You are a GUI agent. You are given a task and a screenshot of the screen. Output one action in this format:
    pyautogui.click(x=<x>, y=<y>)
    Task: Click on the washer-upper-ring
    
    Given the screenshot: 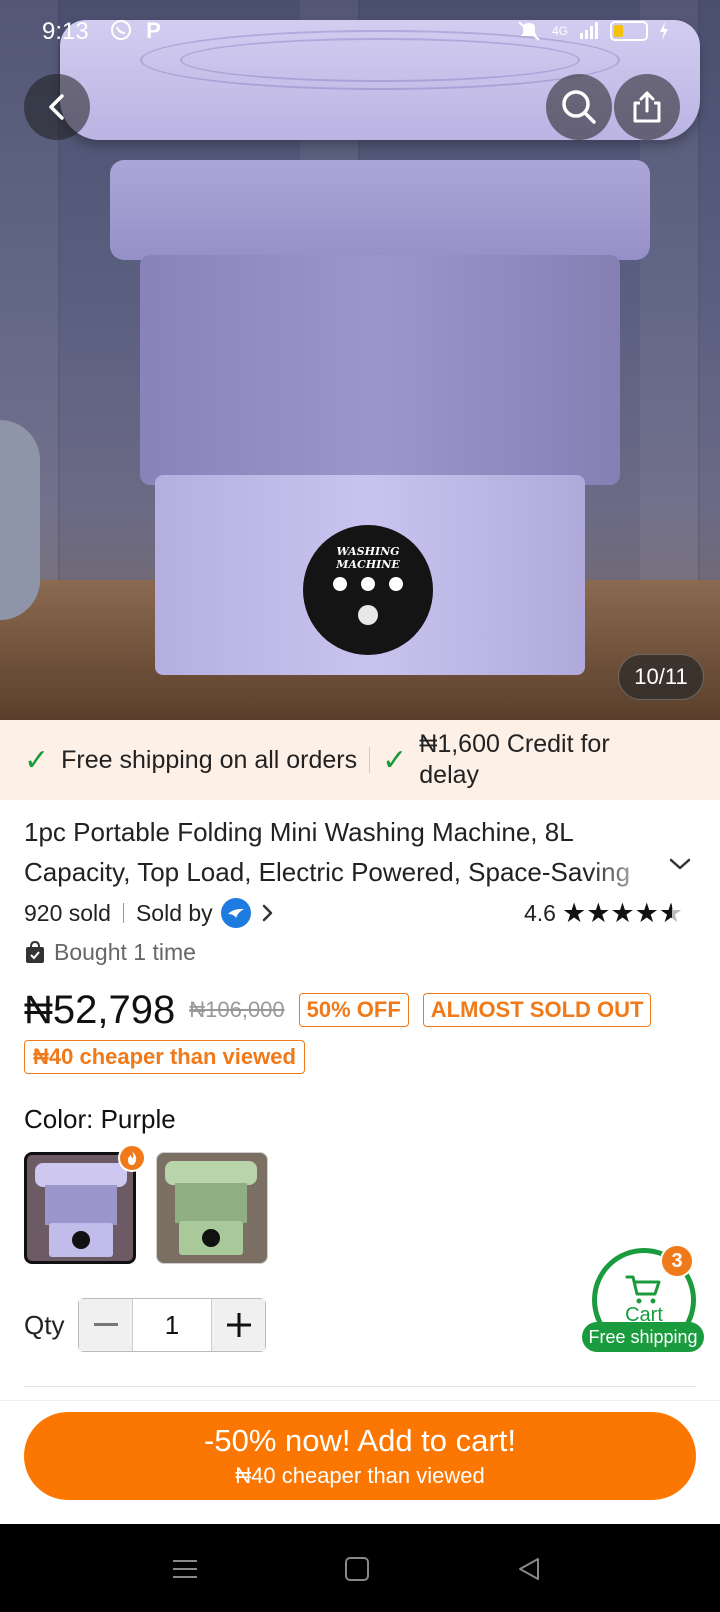 What is the action you would take?
    pyautogui.click(x=380, y=210)
    